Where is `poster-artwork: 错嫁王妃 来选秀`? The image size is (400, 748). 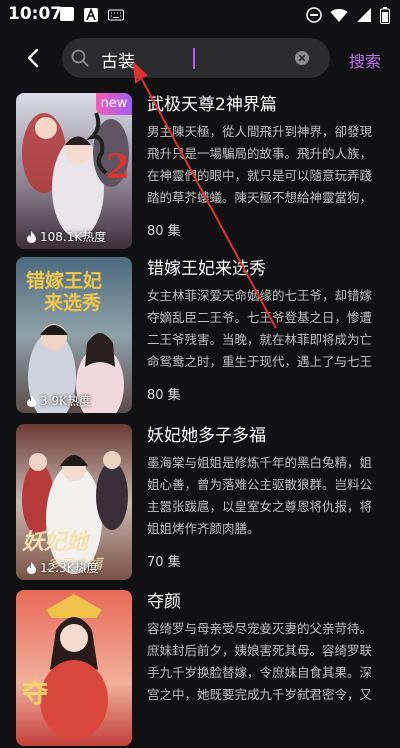
poster-artwork: 错嫁王妃 来选秀 is located at coordinates (74, 335).